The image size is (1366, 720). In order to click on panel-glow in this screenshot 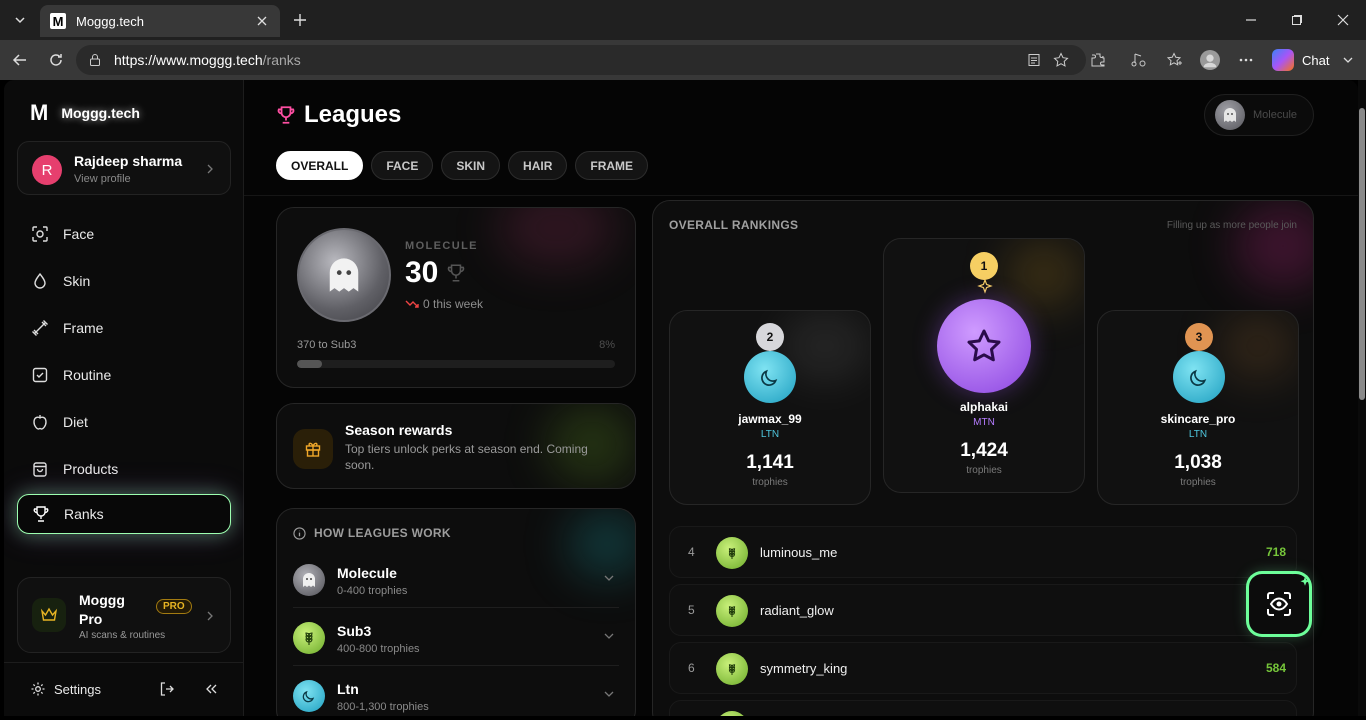, I will do `click(1273, 246)`.